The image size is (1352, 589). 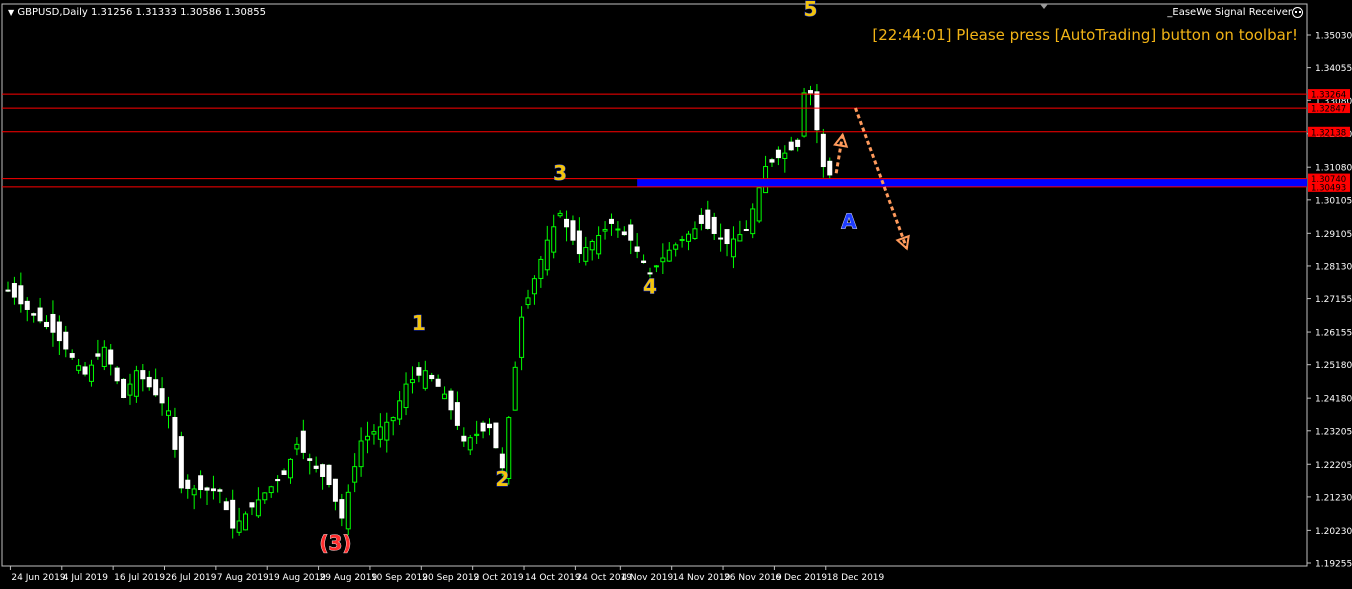 What do you see at coordinates (753, 578) in the screenshot?
I see `x-tick-label: 26 Nov 2019` at bounding box center [753, 578].